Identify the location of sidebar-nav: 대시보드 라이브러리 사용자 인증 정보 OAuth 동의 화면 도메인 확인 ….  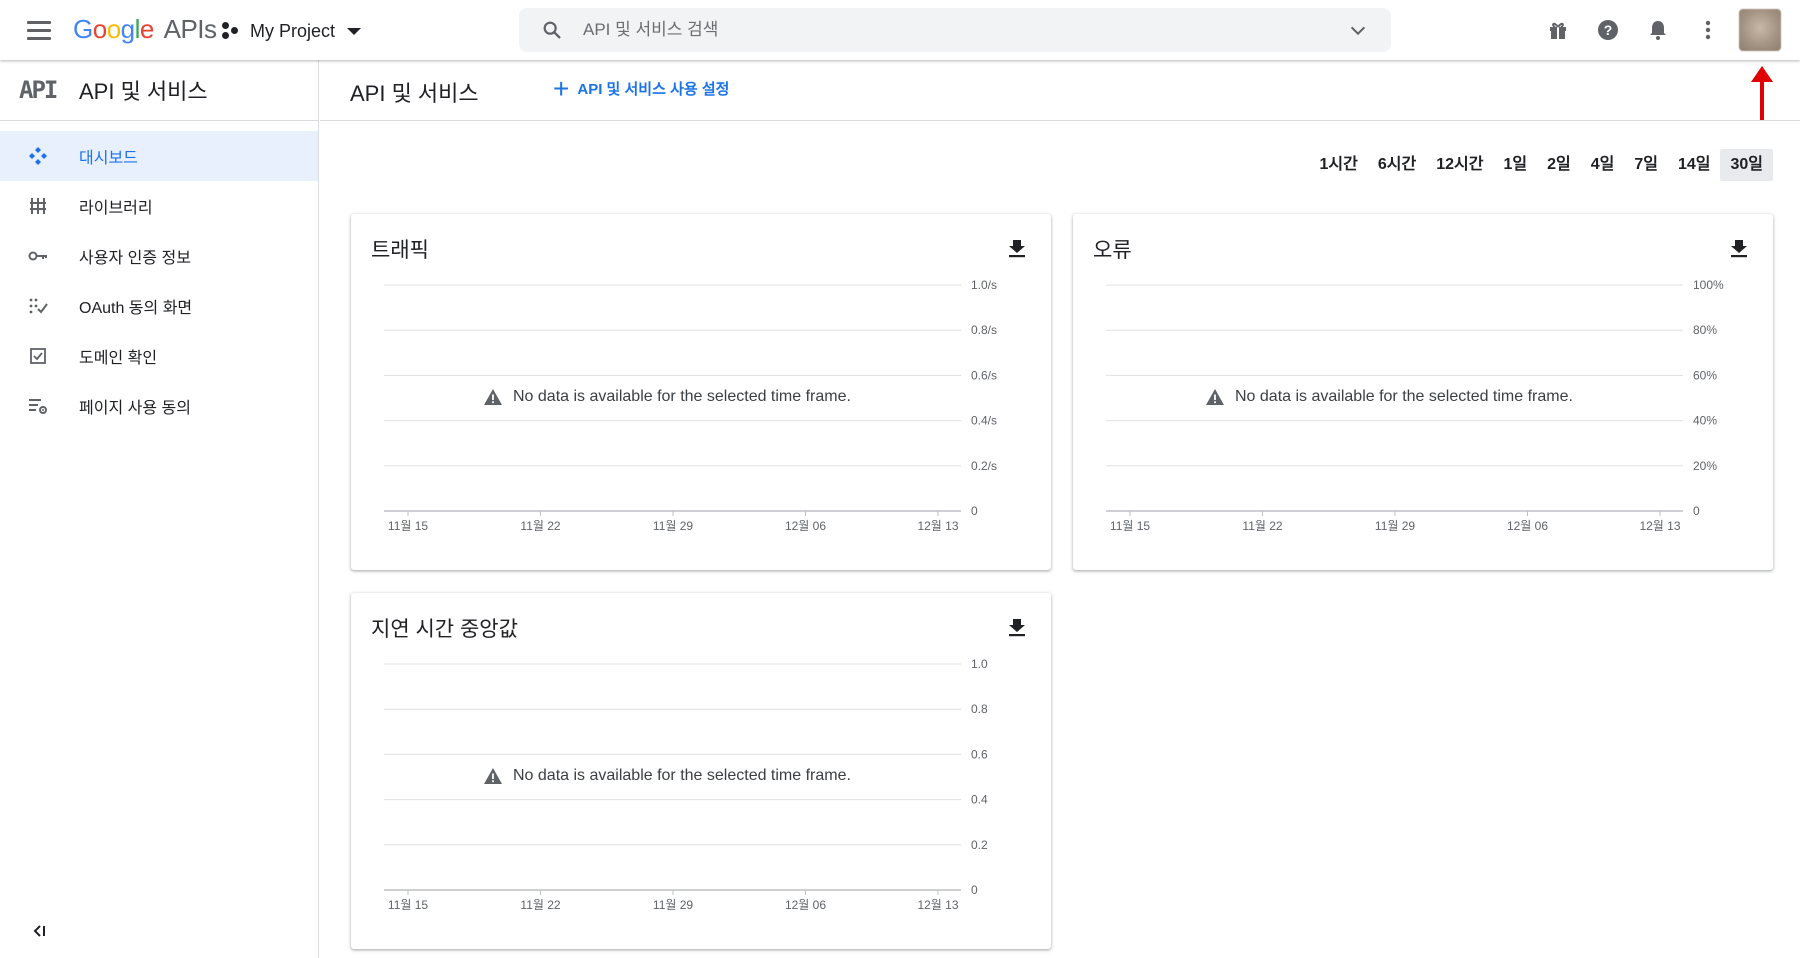
(159, 281).